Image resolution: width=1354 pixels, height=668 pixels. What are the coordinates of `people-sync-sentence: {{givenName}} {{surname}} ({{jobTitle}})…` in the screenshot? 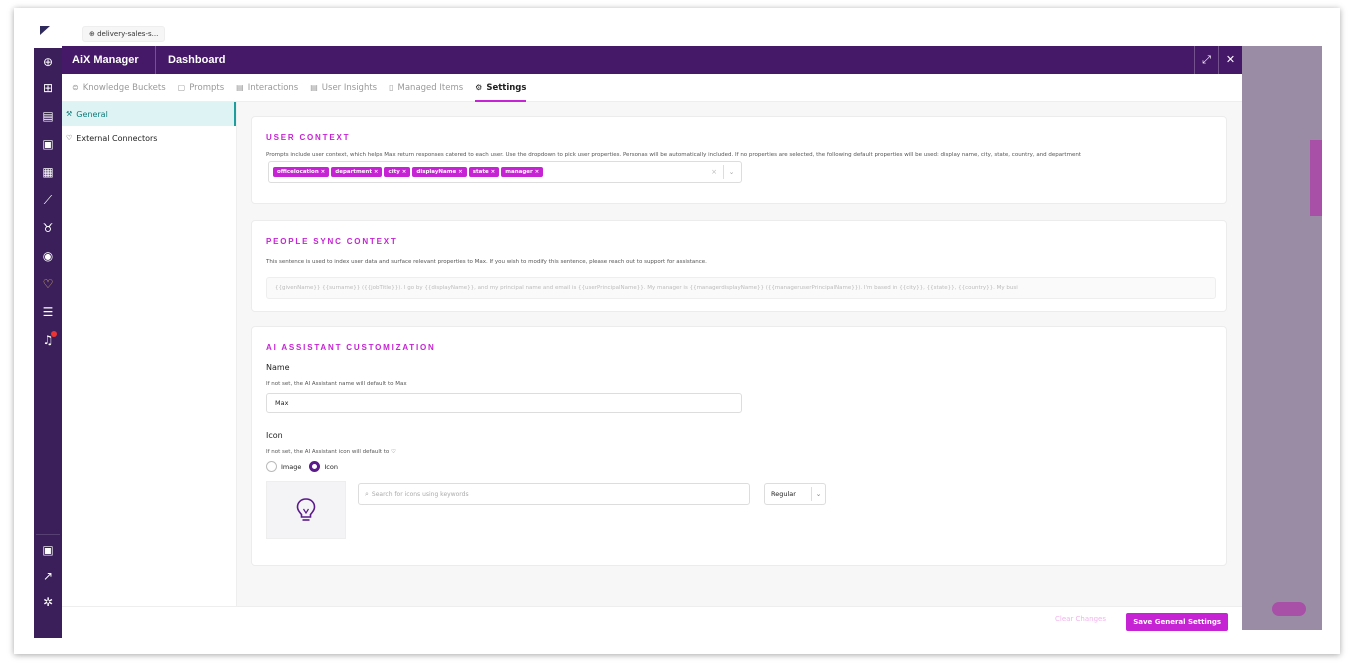 It's located at (741, 288).